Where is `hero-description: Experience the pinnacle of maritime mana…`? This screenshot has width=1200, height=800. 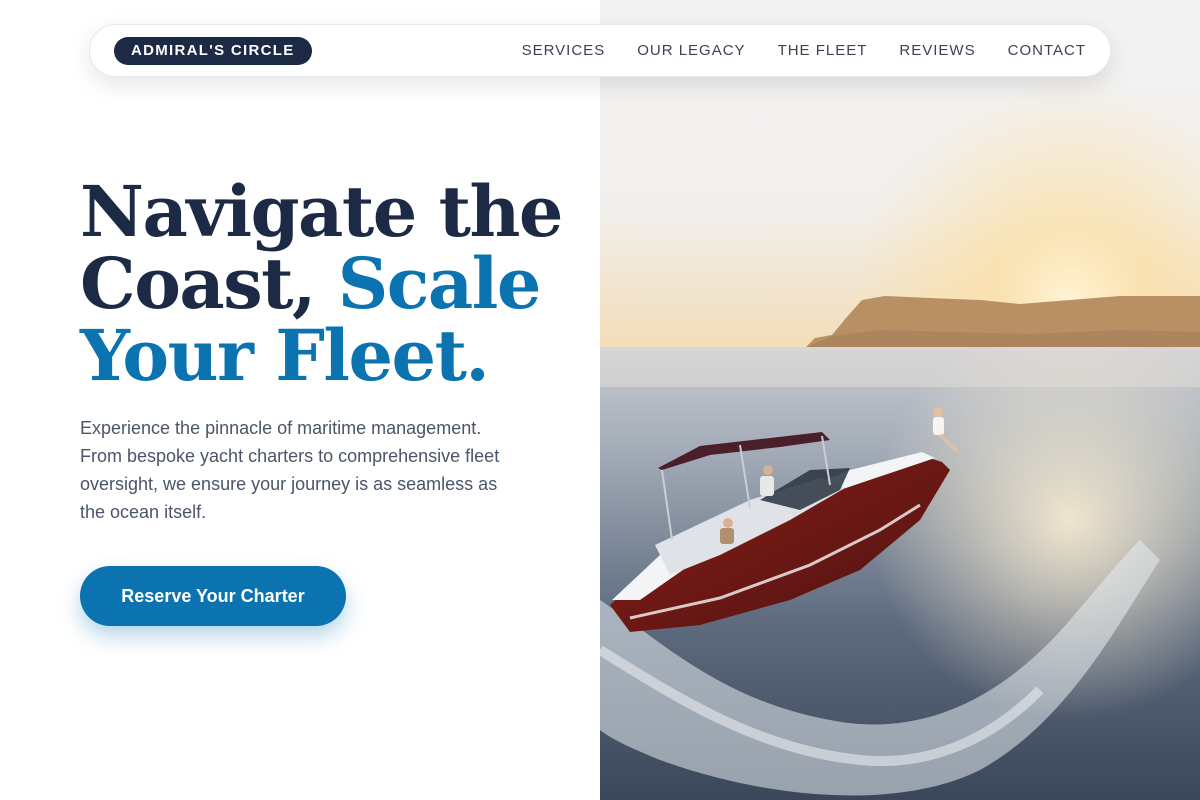
hero-description: Experience the pinnacle of maritime mana… is located at coordinates (290, 470).